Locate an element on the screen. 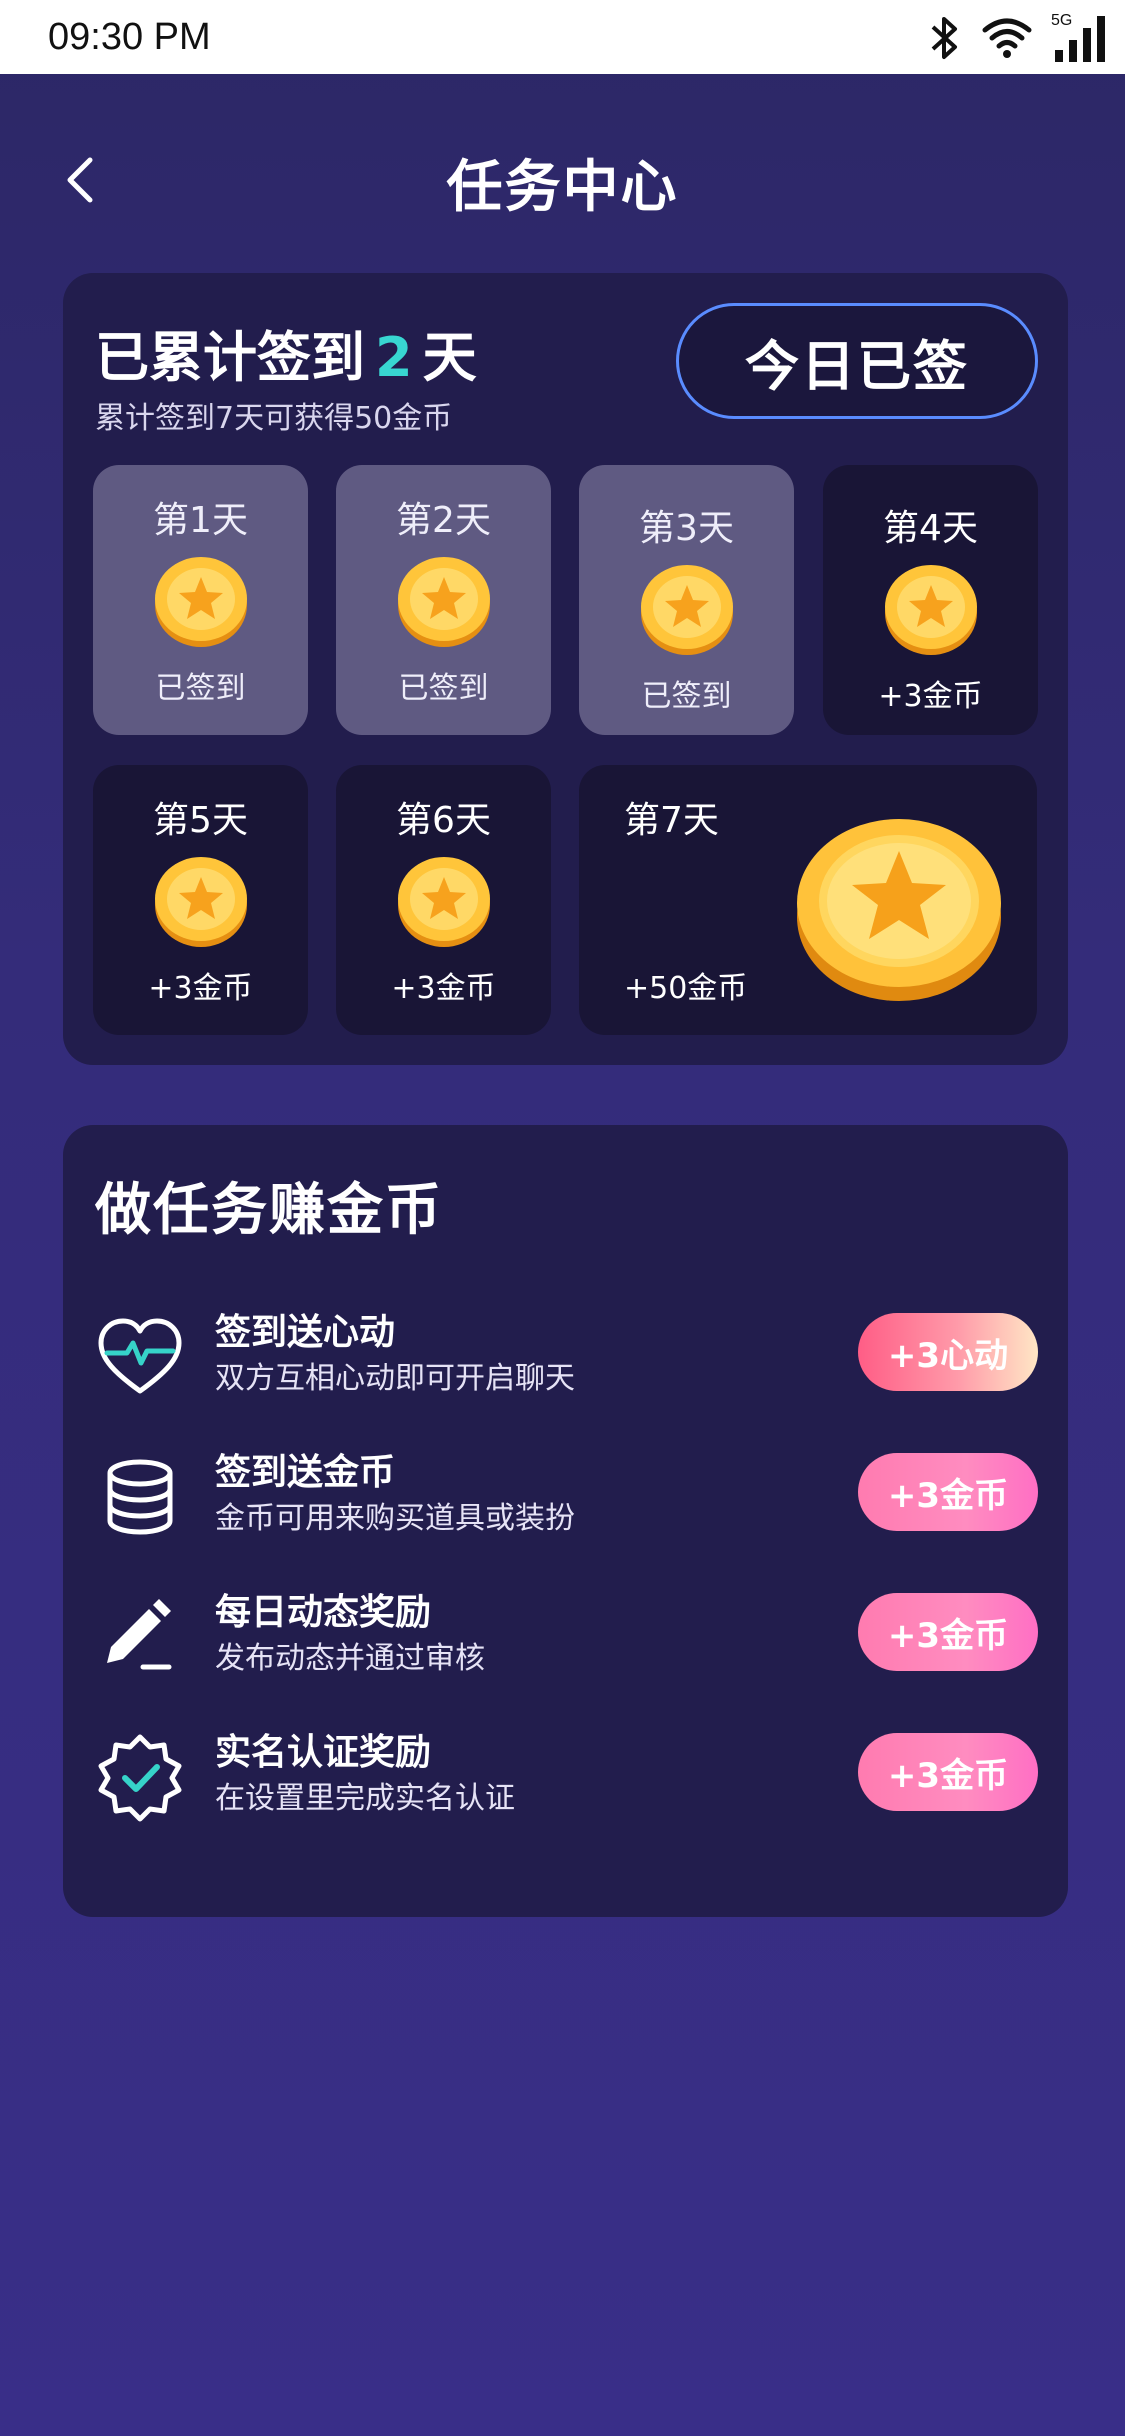 The image size is (1125, 2436). summary-suffix: 天 is located at coordinates (449, 357).